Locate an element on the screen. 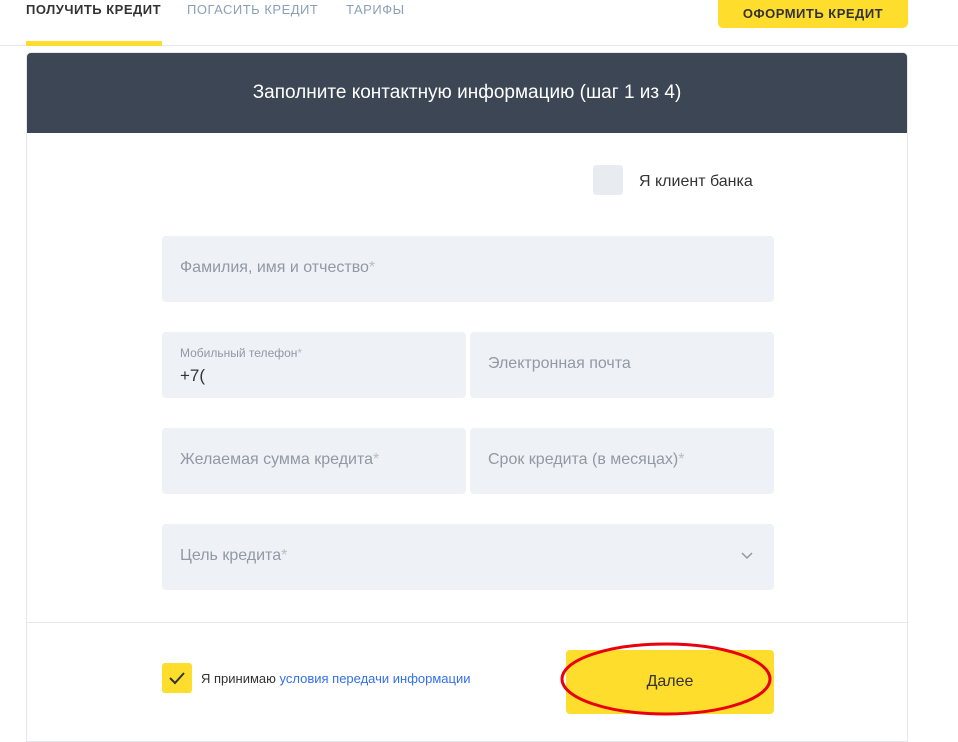 This screenshot has width=958, height=742. phone-value: +7( is located at coordinates (193, 375).